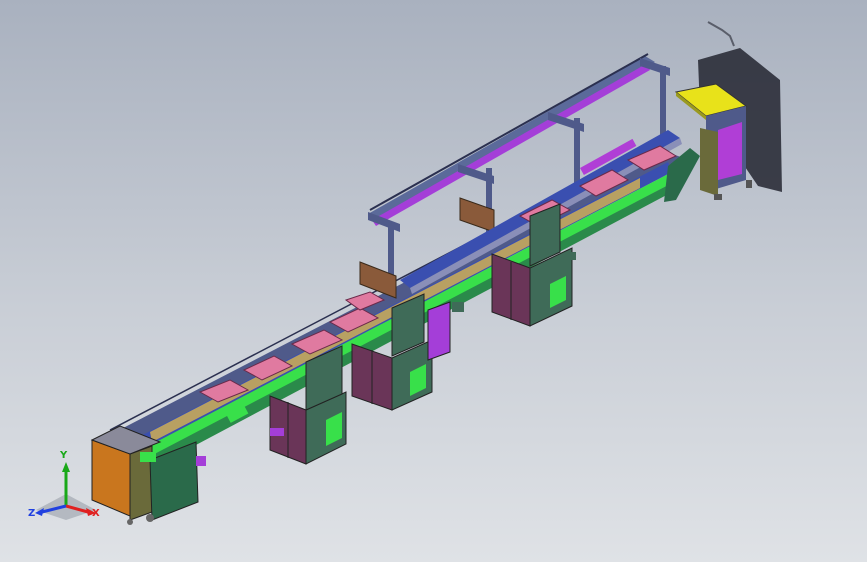  Describe the element at coordinates (32, 513) in the screenshot. I see `z-axis-label: Z` at that location.